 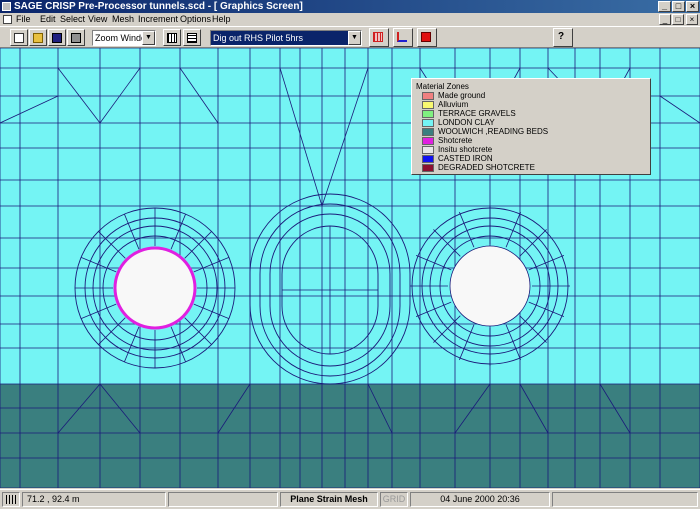 I want to click on increment-select: Dig out RHS Pilot 5hrs ▼, so click(x=286, y=38).